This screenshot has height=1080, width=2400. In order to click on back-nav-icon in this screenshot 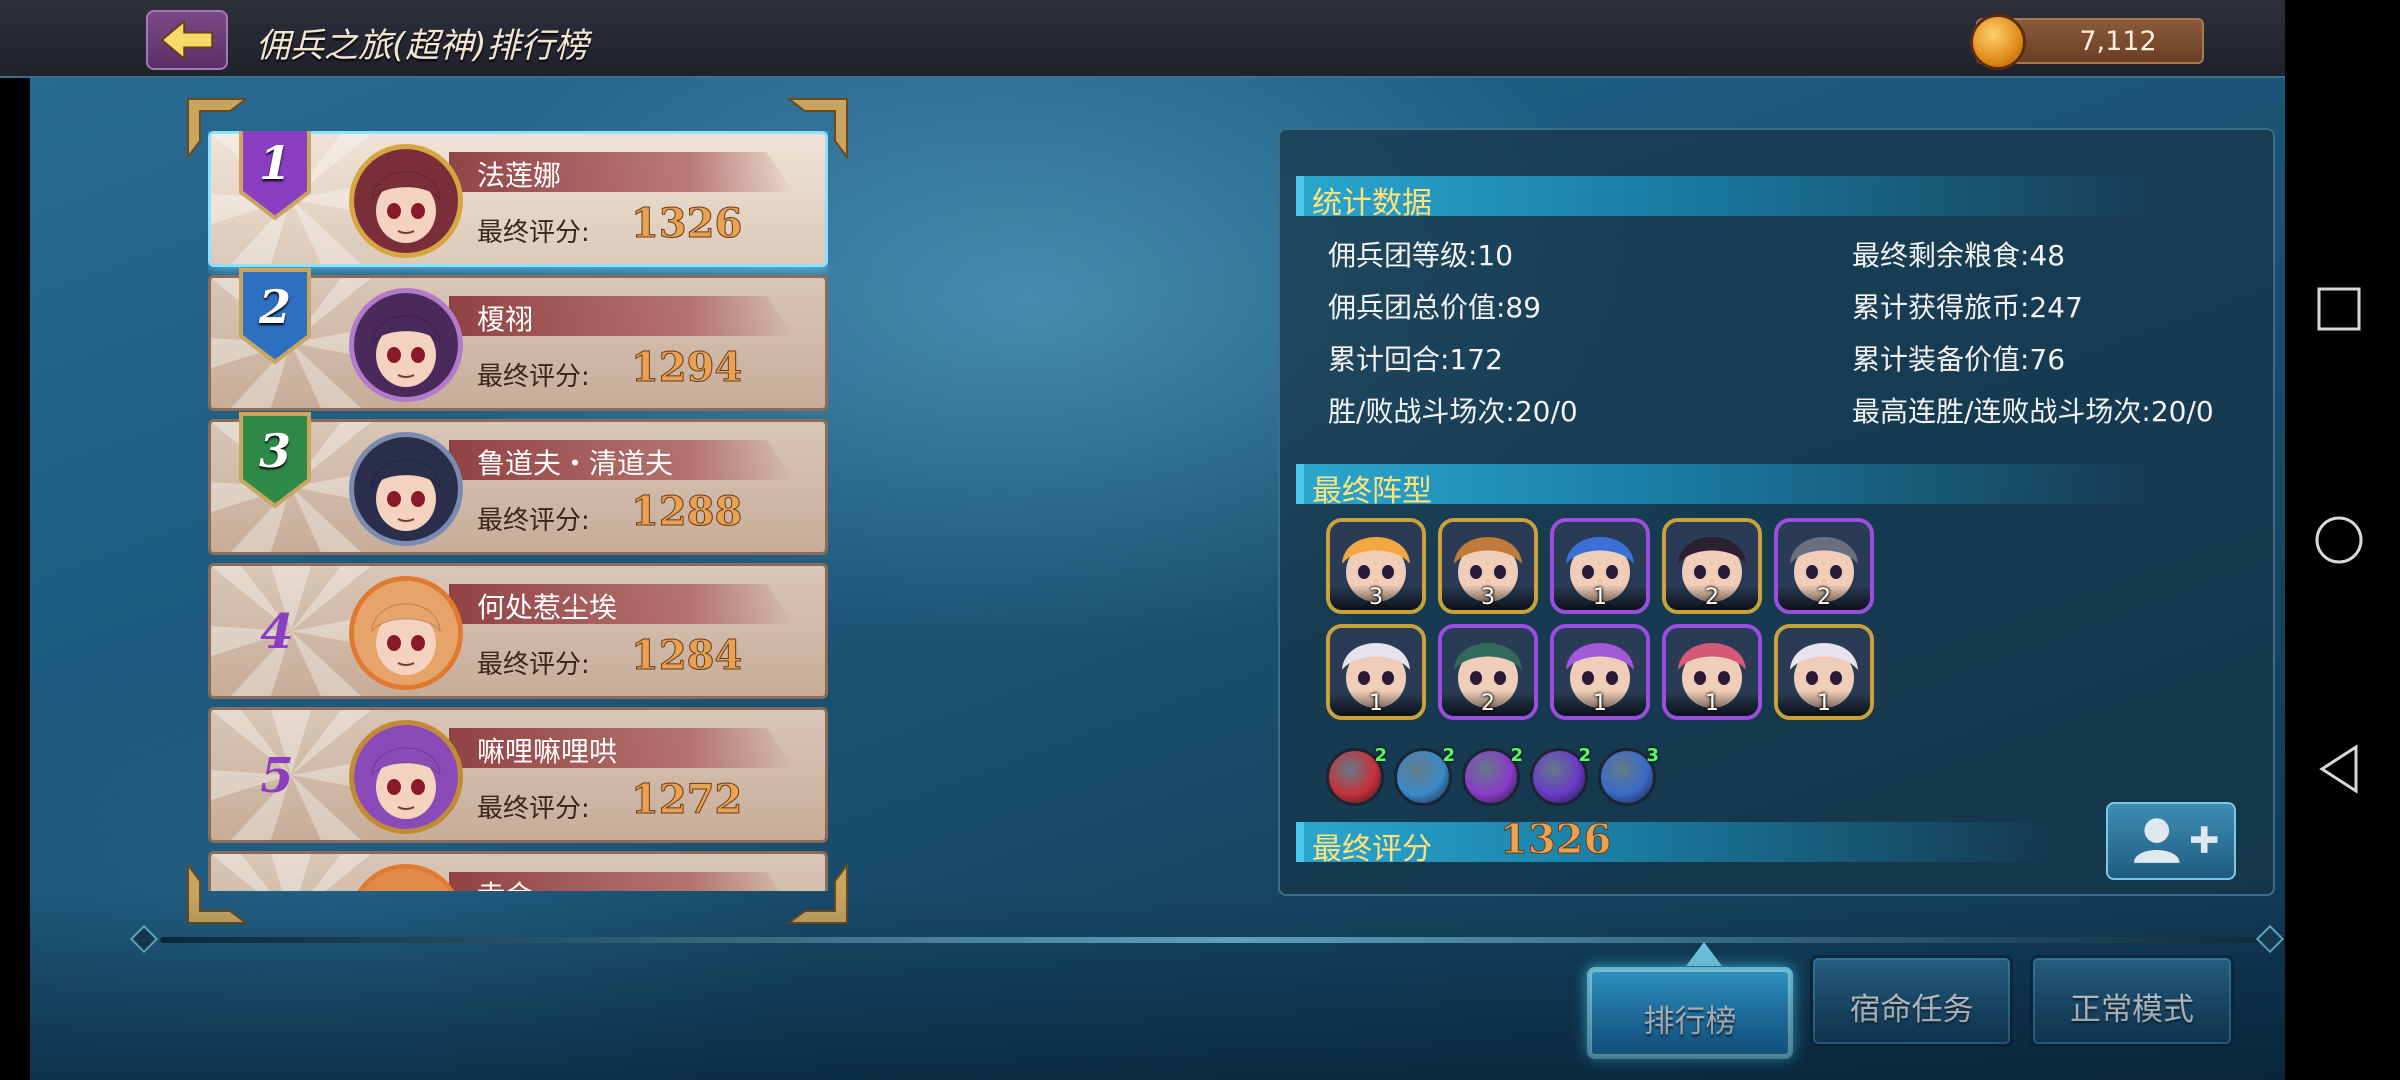, I will do `click(2339, 769)`.